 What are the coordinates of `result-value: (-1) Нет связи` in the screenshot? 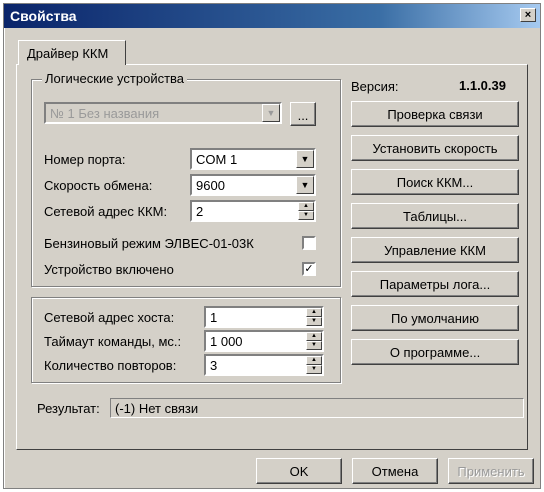 It's located at (157, 408).